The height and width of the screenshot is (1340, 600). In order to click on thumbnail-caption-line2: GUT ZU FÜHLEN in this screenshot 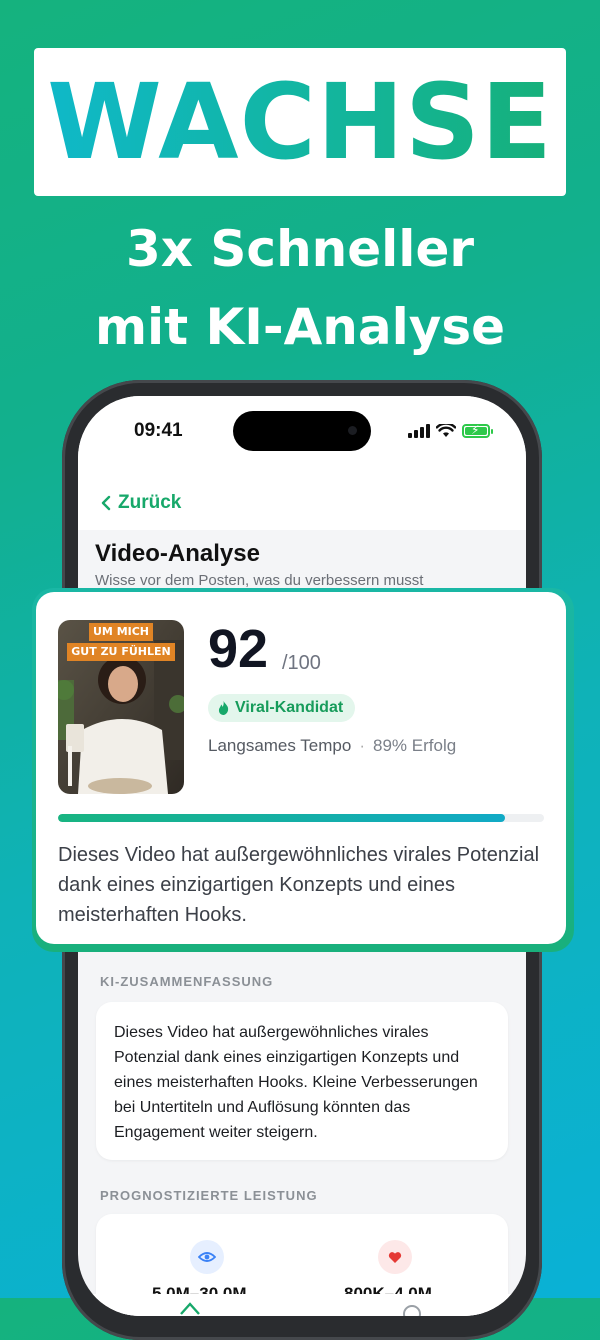, I will do `click(121, 652)`.